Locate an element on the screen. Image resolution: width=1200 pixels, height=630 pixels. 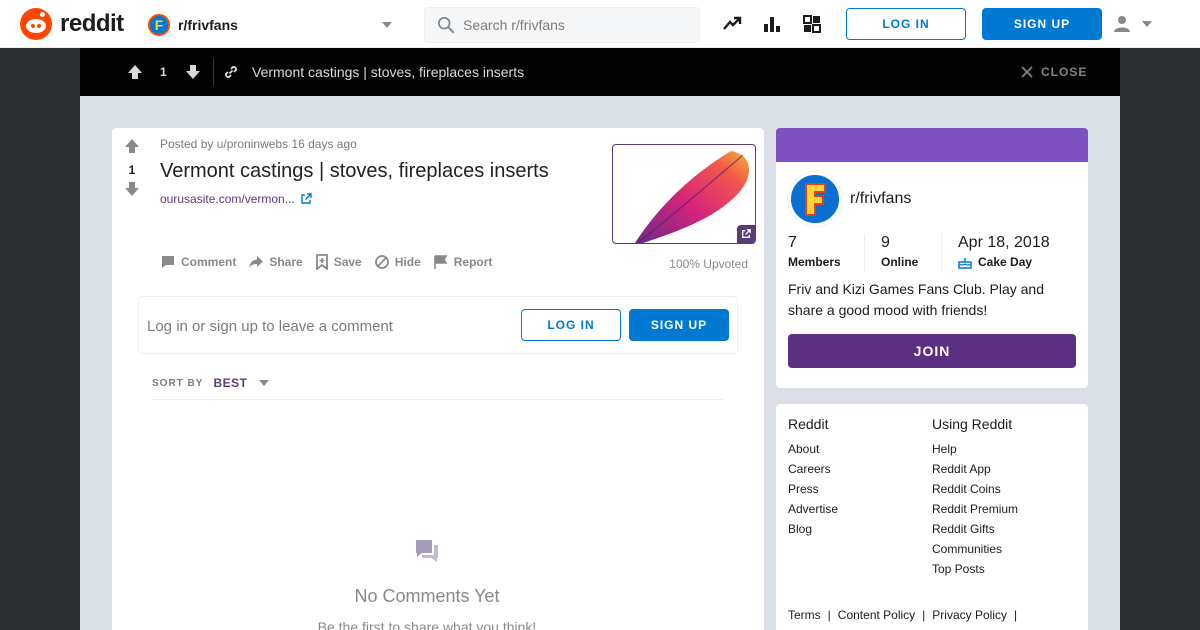
hide-label: Hide is located at coordinates (407, 262).